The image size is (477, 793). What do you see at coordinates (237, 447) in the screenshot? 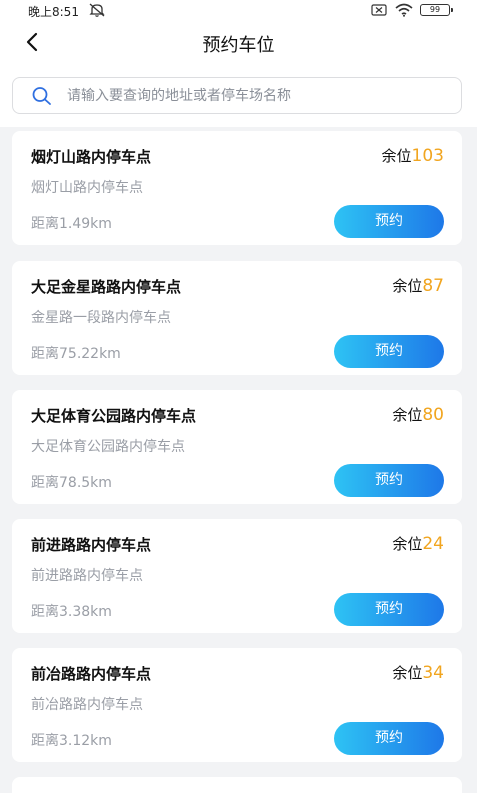
I see `parking-card: 大足体育公园路内停车点 大足体育公园路内停车点 距离78.5km 余位80 预约` at bounding box center [237, 447].